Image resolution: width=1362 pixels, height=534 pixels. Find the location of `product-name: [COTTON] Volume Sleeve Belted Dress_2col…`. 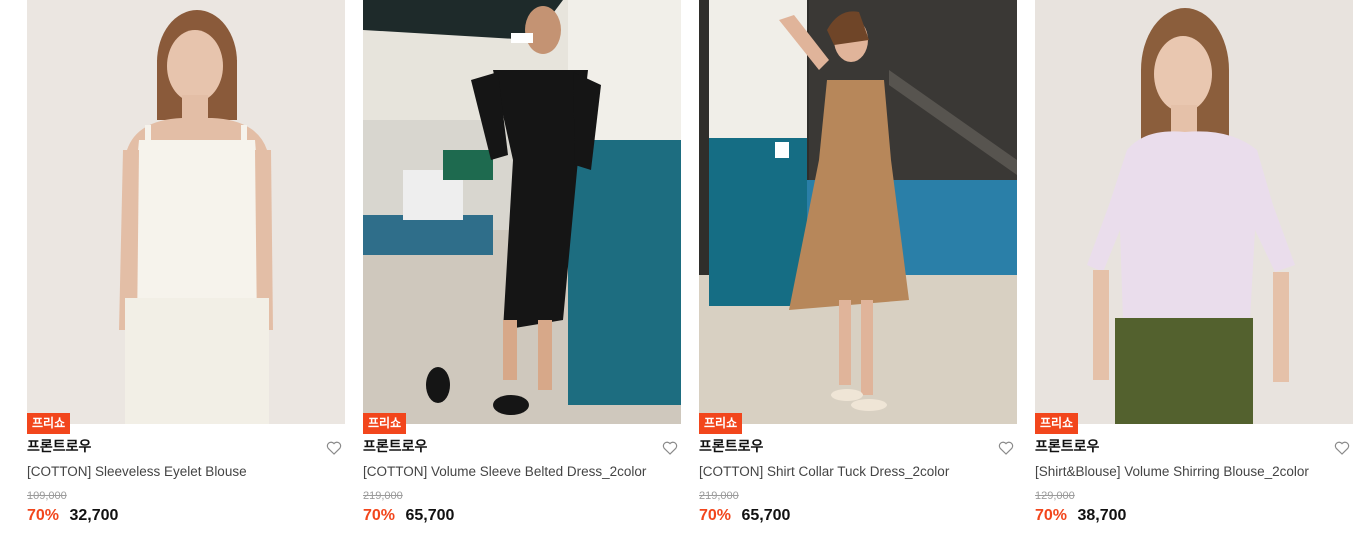

product-name: [COTTON] Volume Sleeve Belted Dress_2col… is located at coordinates (513, 472).